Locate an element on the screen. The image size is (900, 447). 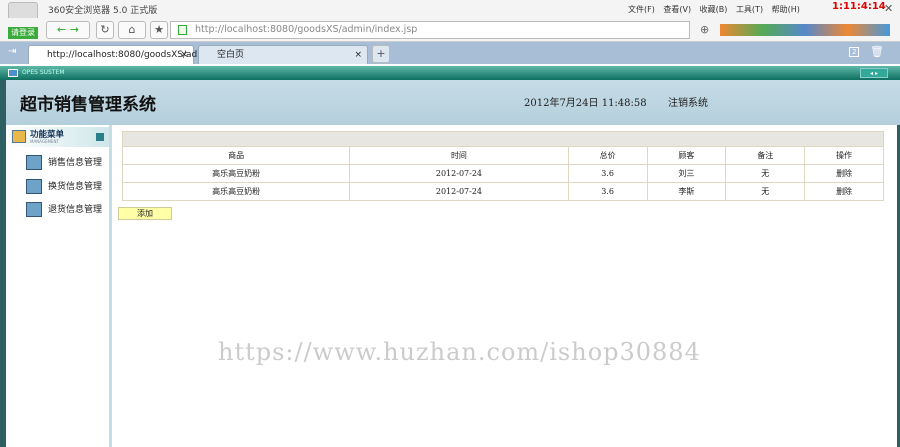
new-tab-button: + is located at coordinates (381, 54).